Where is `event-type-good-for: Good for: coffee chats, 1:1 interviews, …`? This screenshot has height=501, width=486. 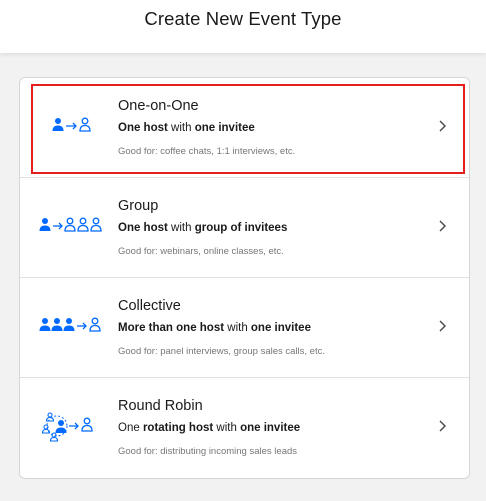
event-type-good-for: Good for: coffee chats, 1:1 interviews, … is located at coordinates (207, 151).